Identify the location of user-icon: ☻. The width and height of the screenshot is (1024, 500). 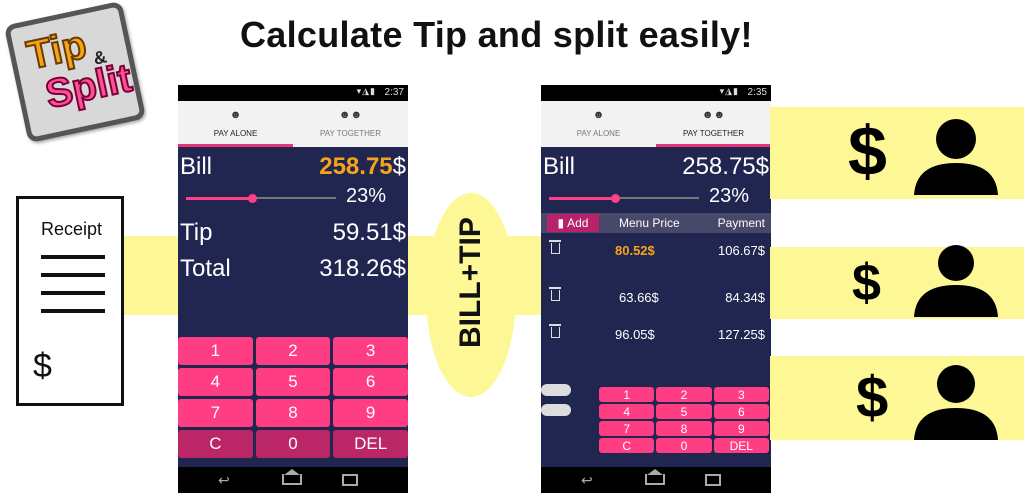
(235, 115).